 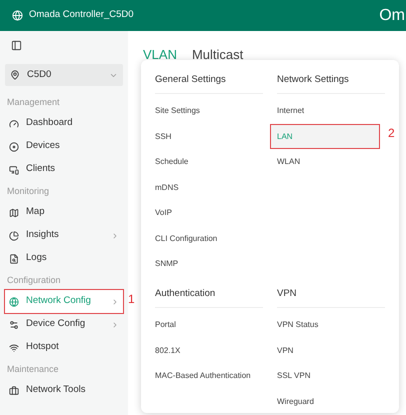 I want to click on menu-section-title: VPN, so click(x=331, y=297).